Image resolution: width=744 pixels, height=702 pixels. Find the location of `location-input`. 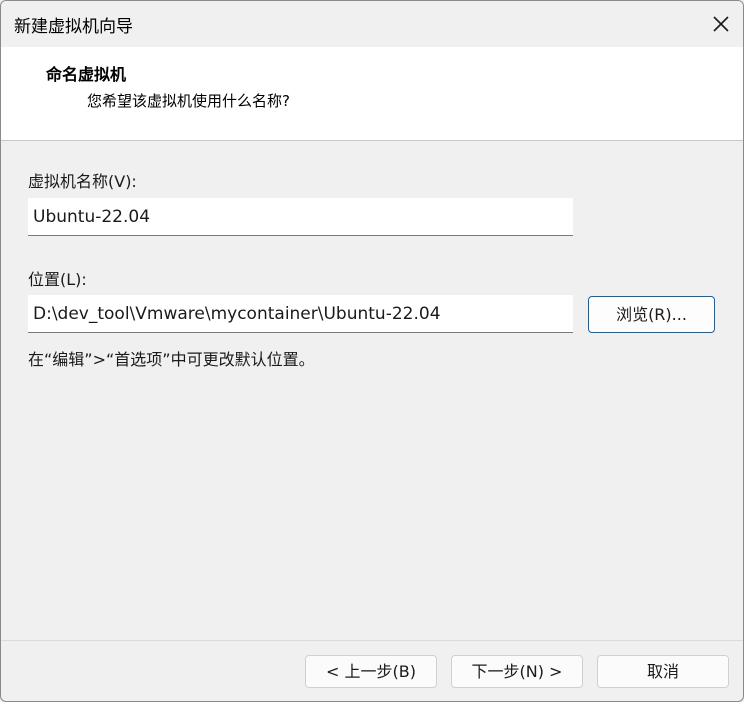

location-input is located at coordinates (300, 314).